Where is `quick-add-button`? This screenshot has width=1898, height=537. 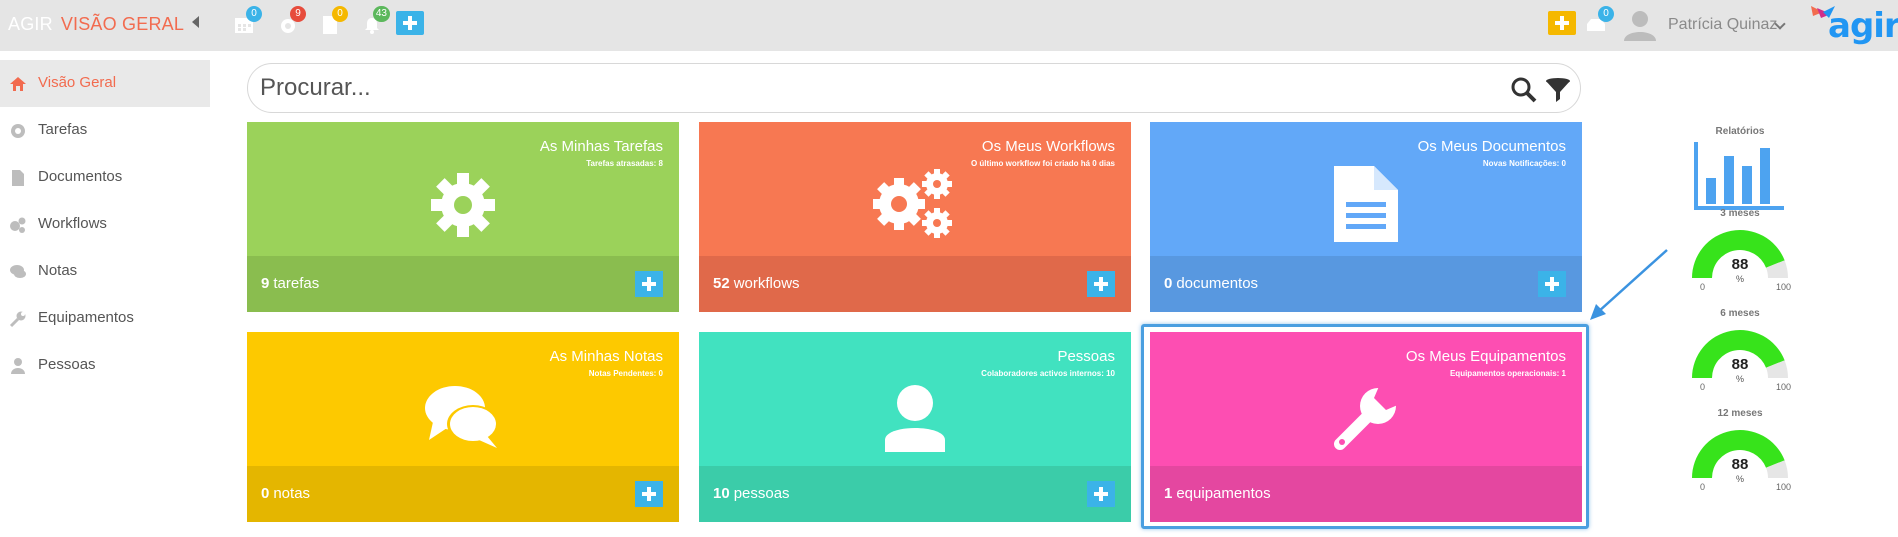
quick-add-button is located at coordinates (1562, 23).